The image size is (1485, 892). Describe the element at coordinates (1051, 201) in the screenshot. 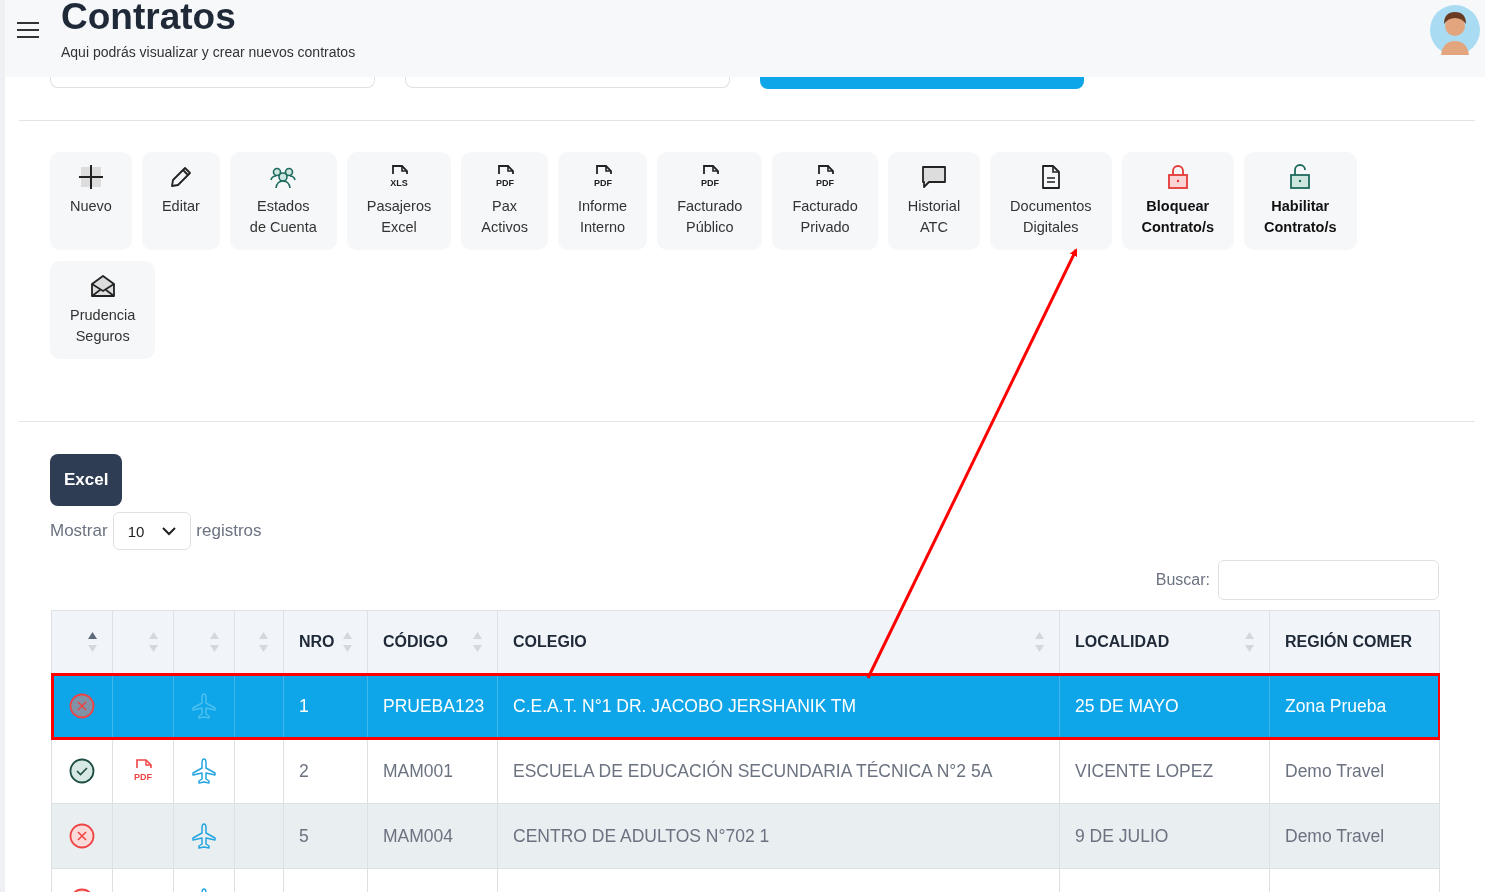

I see `toolbar-button: Documentos Digitales` at that location.